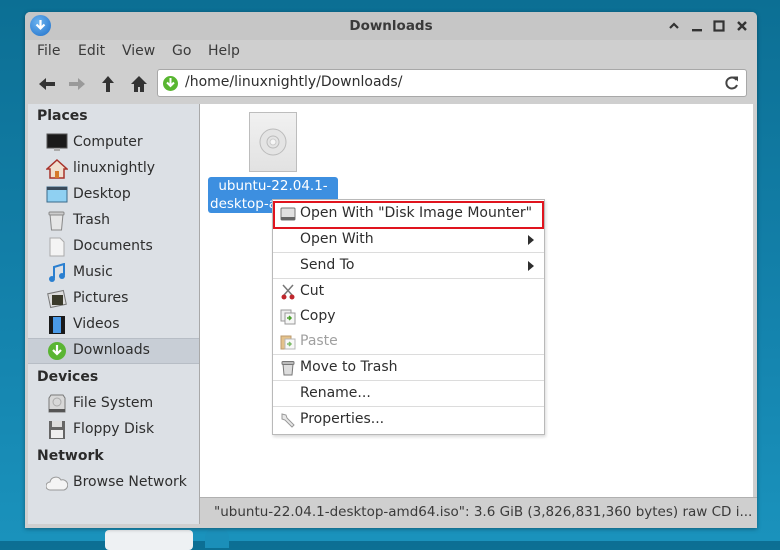  I want to click on menu-item-open-with: Open With, so click(408, 239).